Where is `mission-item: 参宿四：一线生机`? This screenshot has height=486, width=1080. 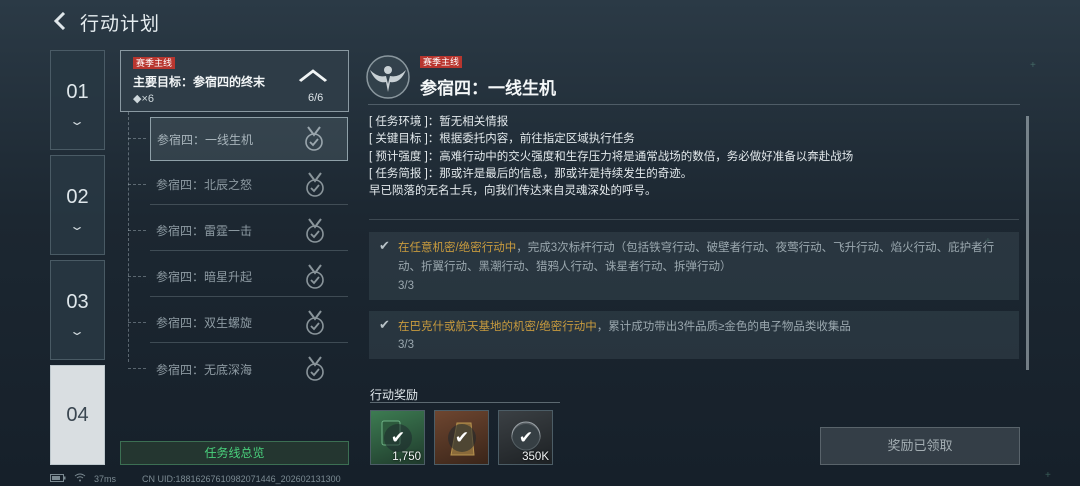 mission-item: 参宿四：一线生机 is located at coordinates (249, 139).